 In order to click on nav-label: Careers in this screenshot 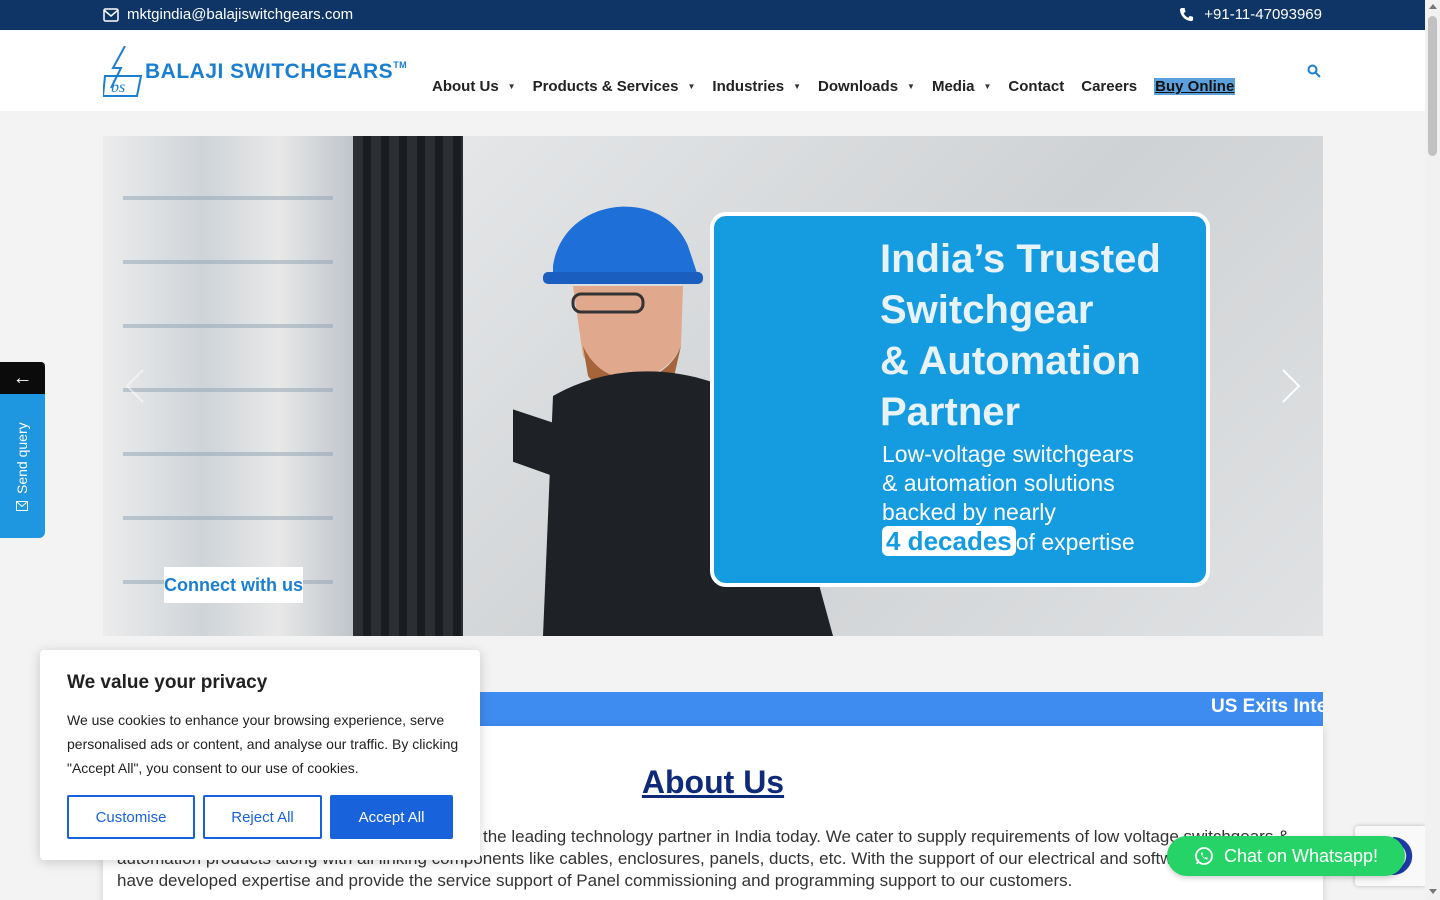, I will do `click(1109, 86)`.